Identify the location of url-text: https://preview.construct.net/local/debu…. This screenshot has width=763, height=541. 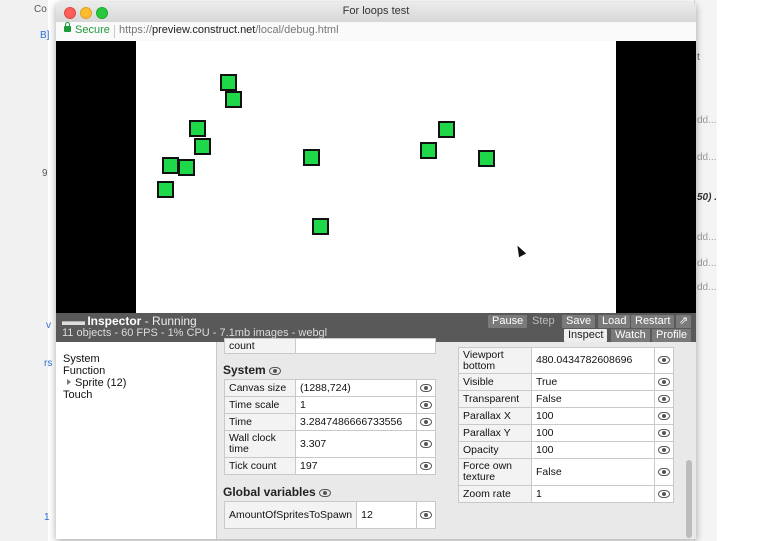
(229, 30).